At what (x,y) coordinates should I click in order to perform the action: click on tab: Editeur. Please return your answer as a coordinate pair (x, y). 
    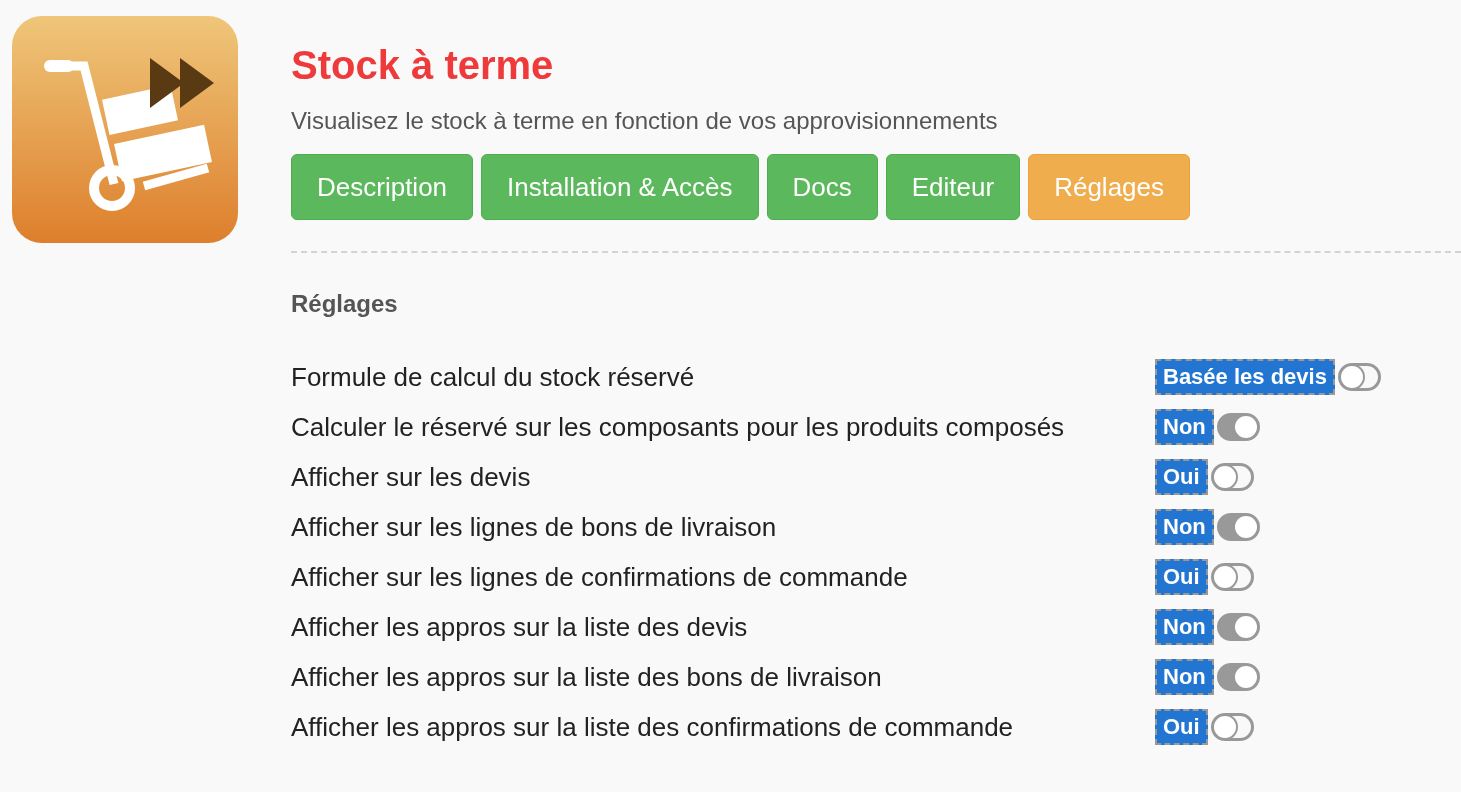
    Looking at the image, I should click on (953, 187).